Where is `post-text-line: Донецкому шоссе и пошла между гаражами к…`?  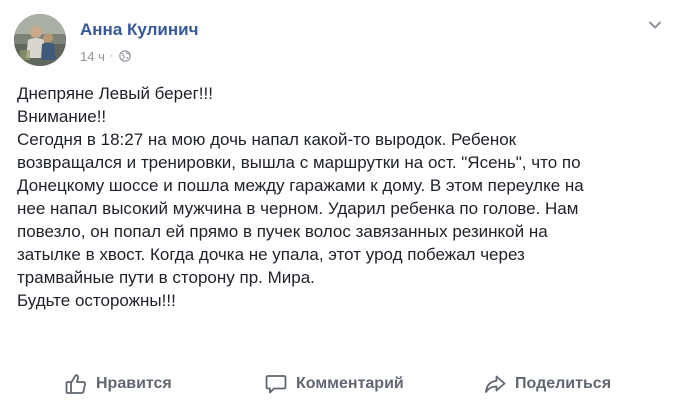
post-text-line: Донецкому шоссе и пошла между гаражами к… is located at coordinates (300, 185).